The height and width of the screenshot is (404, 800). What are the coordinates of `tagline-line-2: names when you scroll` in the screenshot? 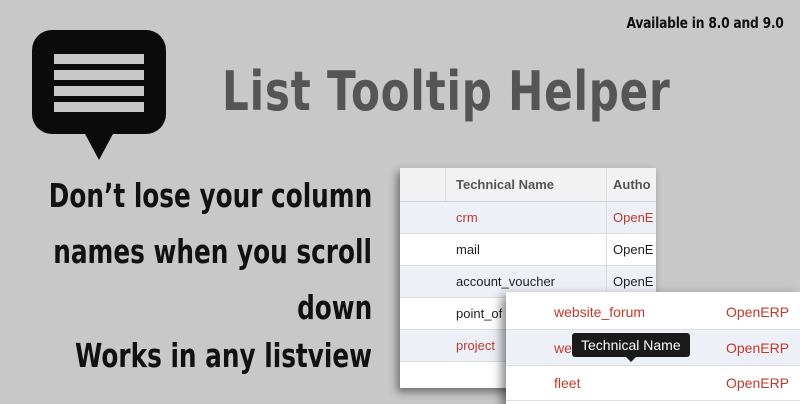 It's located at (212, 251).